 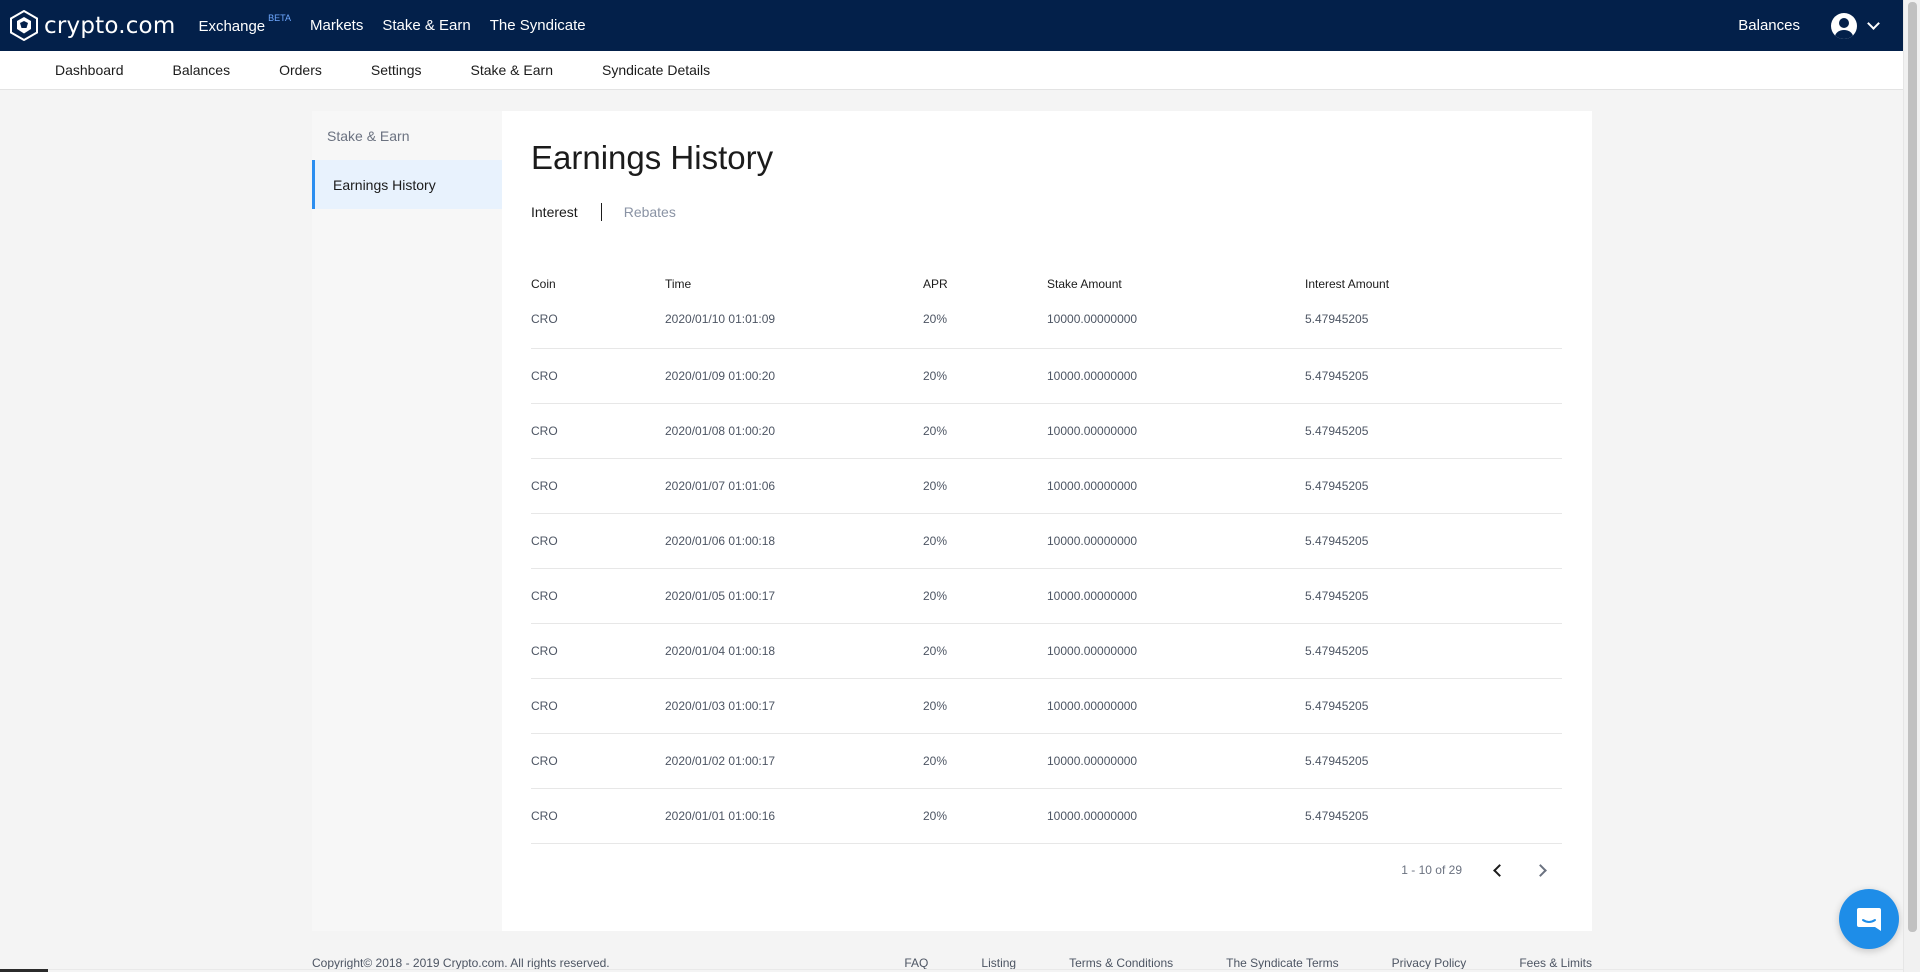 What do you see at coordinates (794, 541) in the screenshot?
I see `cell-time: 2020/01/06 01:00:18` at bounding box center [794, 541].